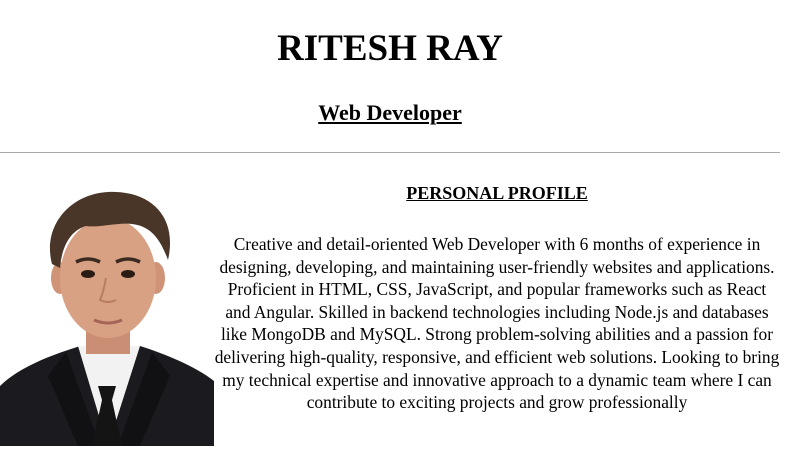  I want to click on header-divider, so click(390, 152).